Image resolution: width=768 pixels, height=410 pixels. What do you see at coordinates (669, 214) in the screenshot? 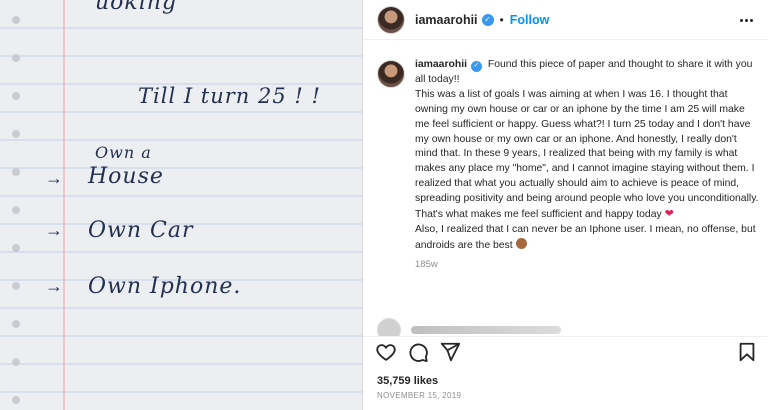
I see `heart-emoji-icon: ❤` at bounding box center [669, 214].